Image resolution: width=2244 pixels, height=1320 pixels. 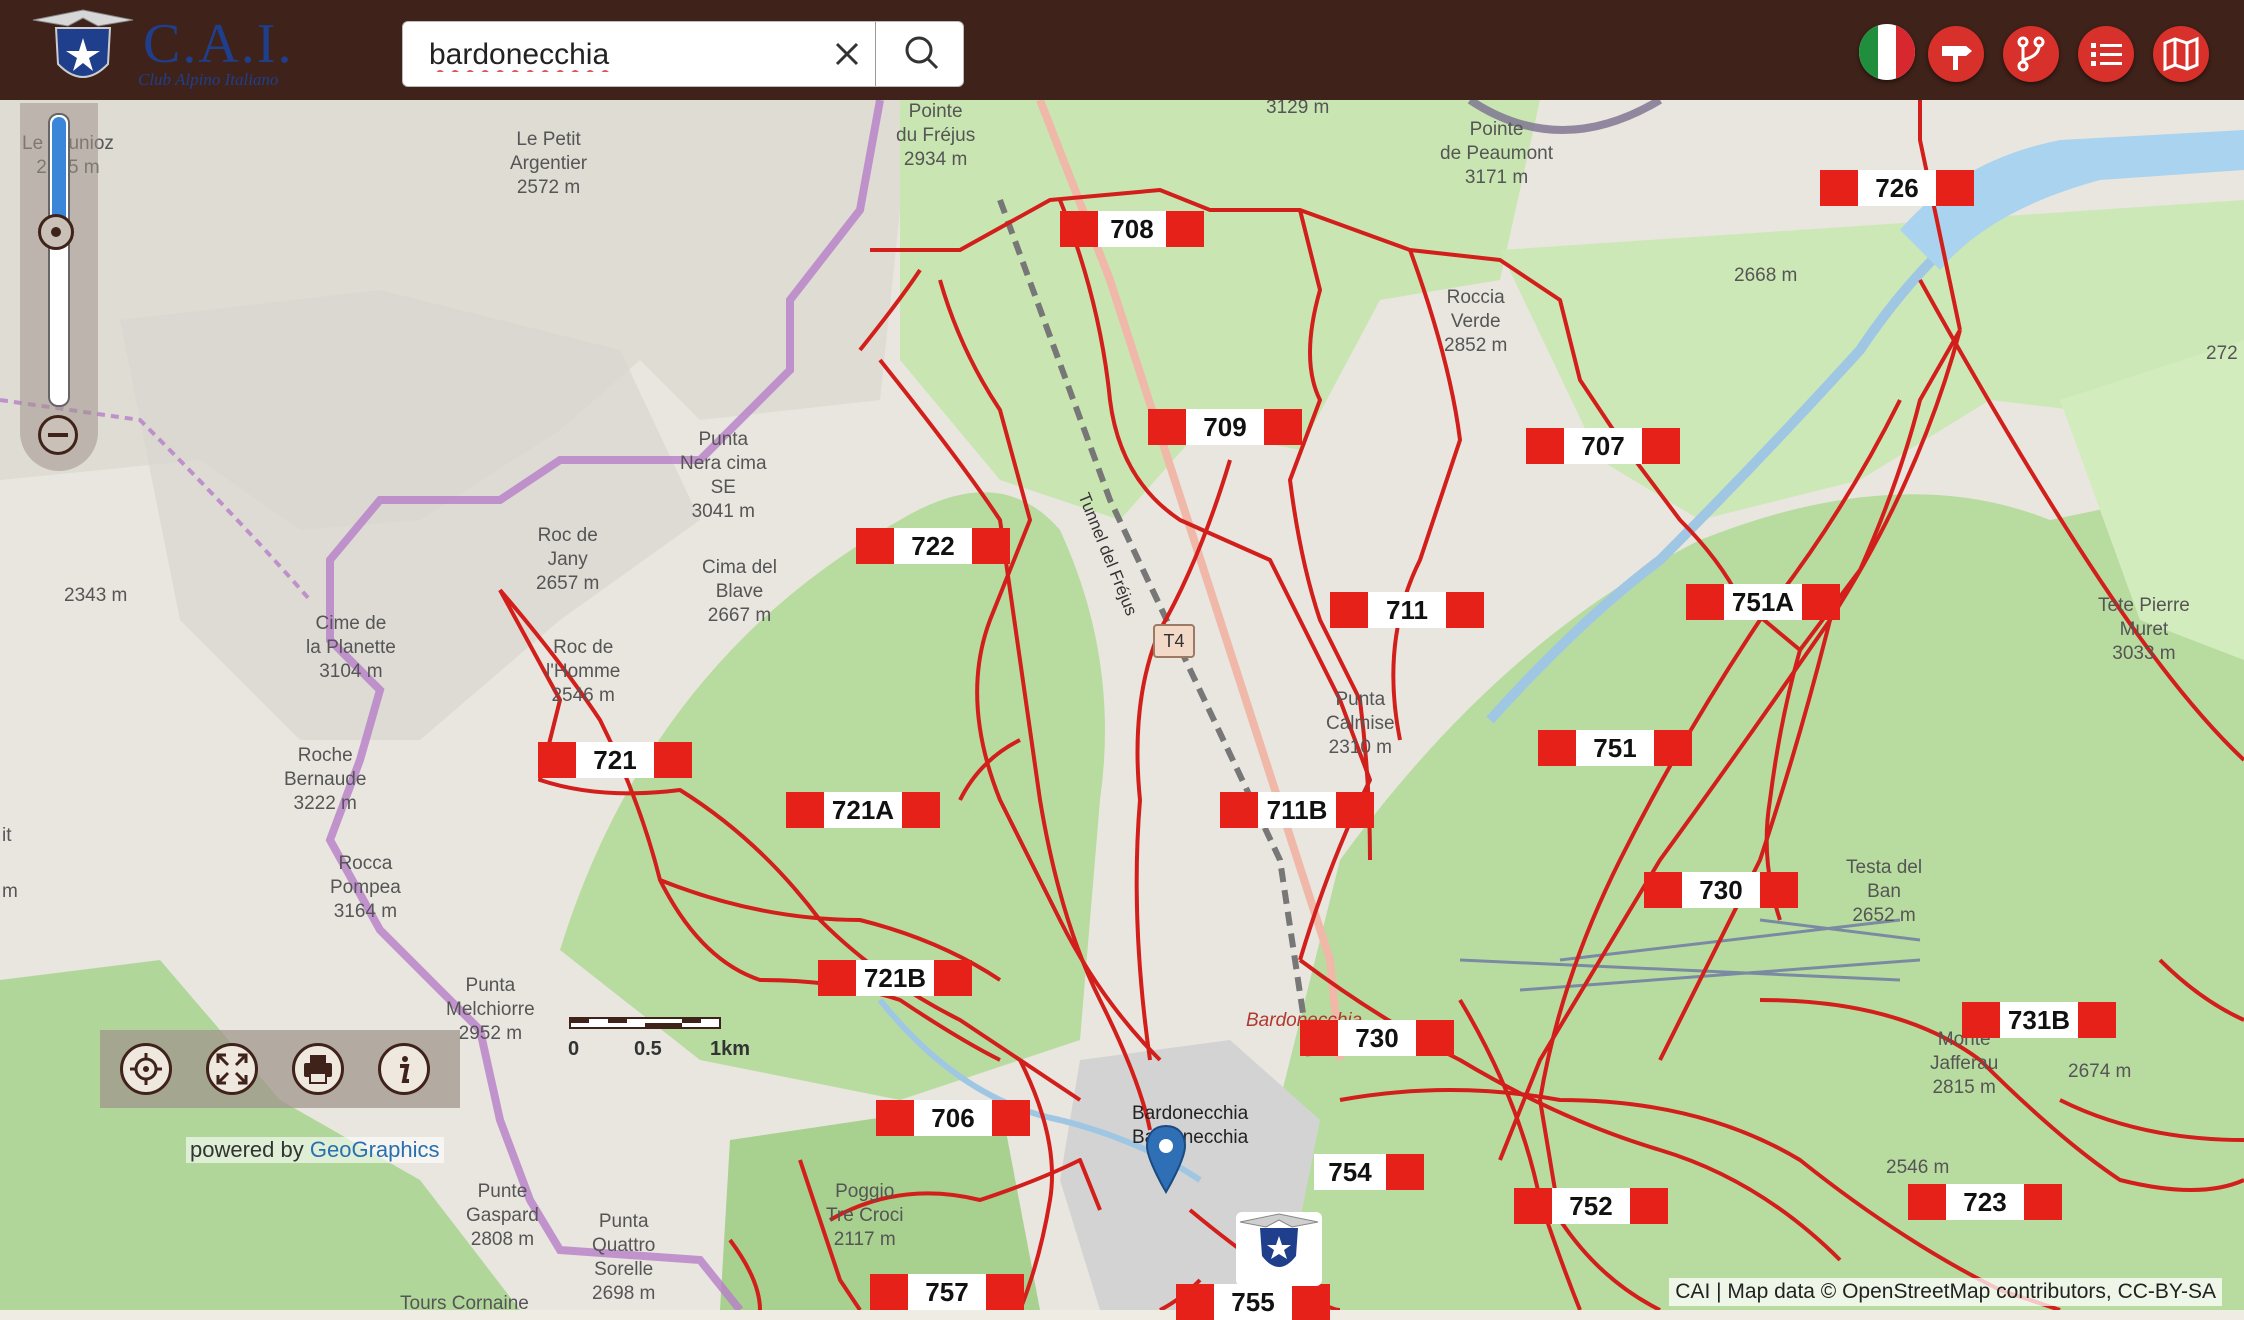 What do you see at coordinates (59, 260) in the screenshot?
I see `zoom-slider-track` at bounding box center [59, 260].